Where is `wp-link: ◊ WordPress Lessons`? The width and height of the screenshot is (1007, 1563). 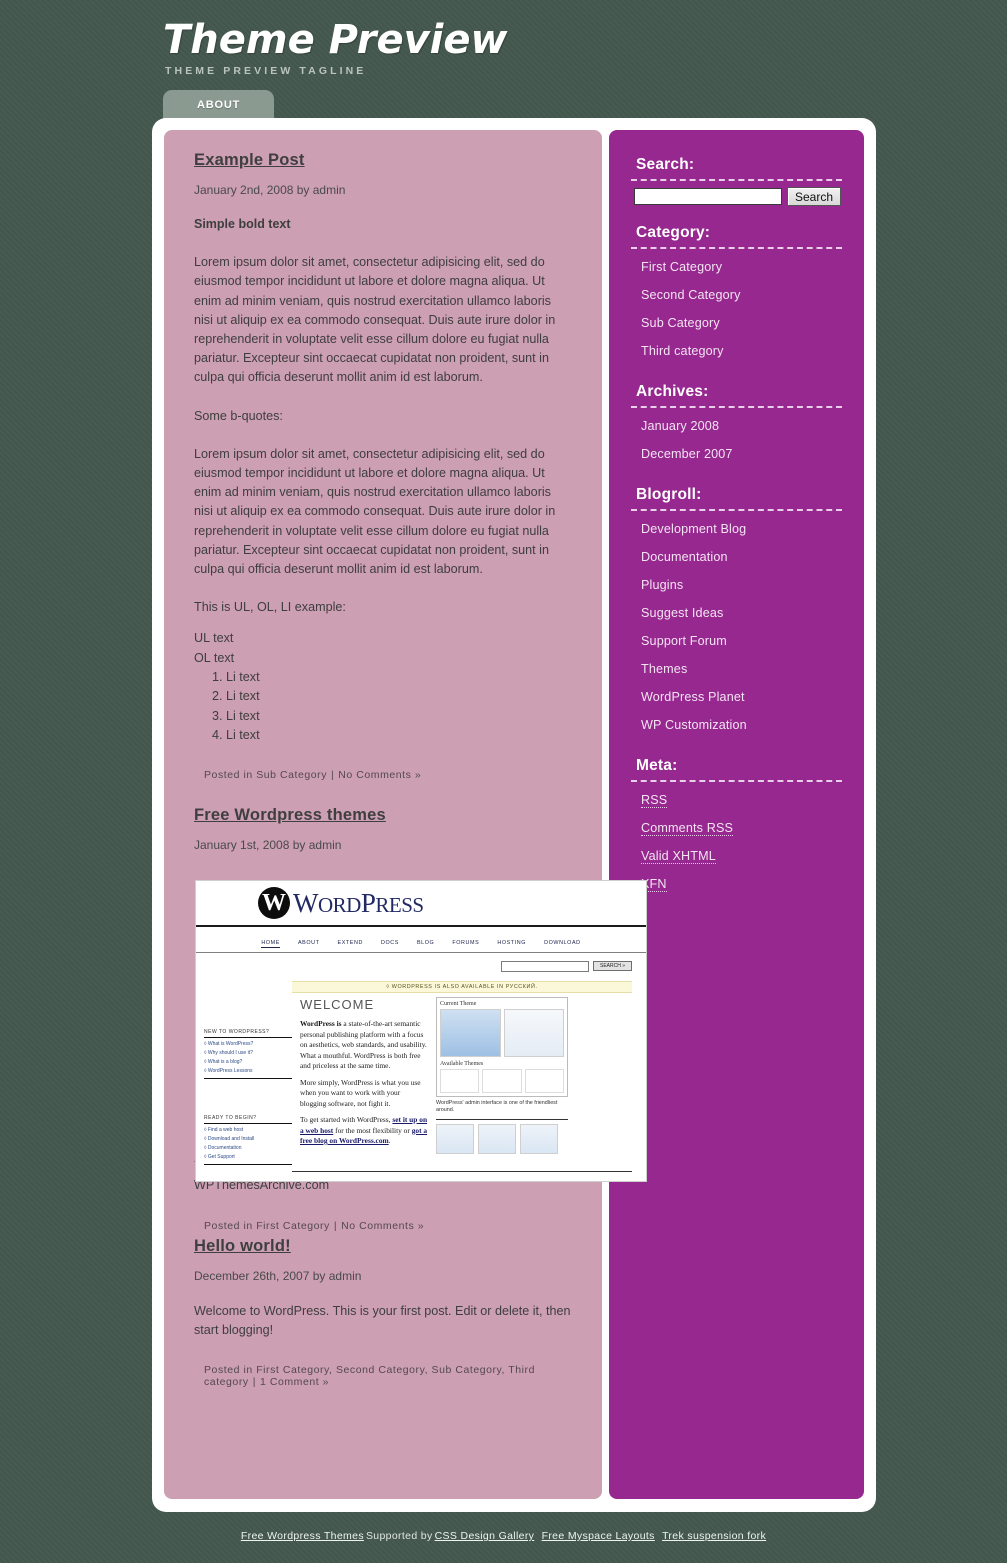 wp-link: ◊ WordPress Lessons is located at coordinates (228, 1071).